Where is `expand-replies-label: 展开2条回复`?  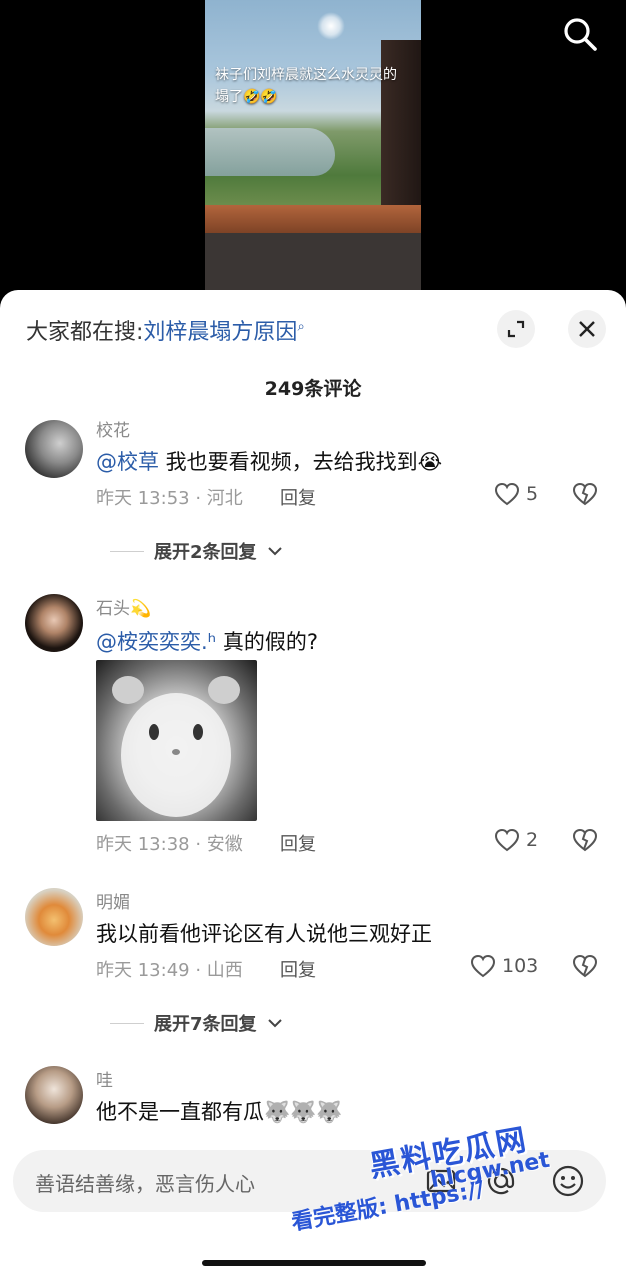
expand-replies-label: 展开2条回复 is located at coordinates (205, 552).